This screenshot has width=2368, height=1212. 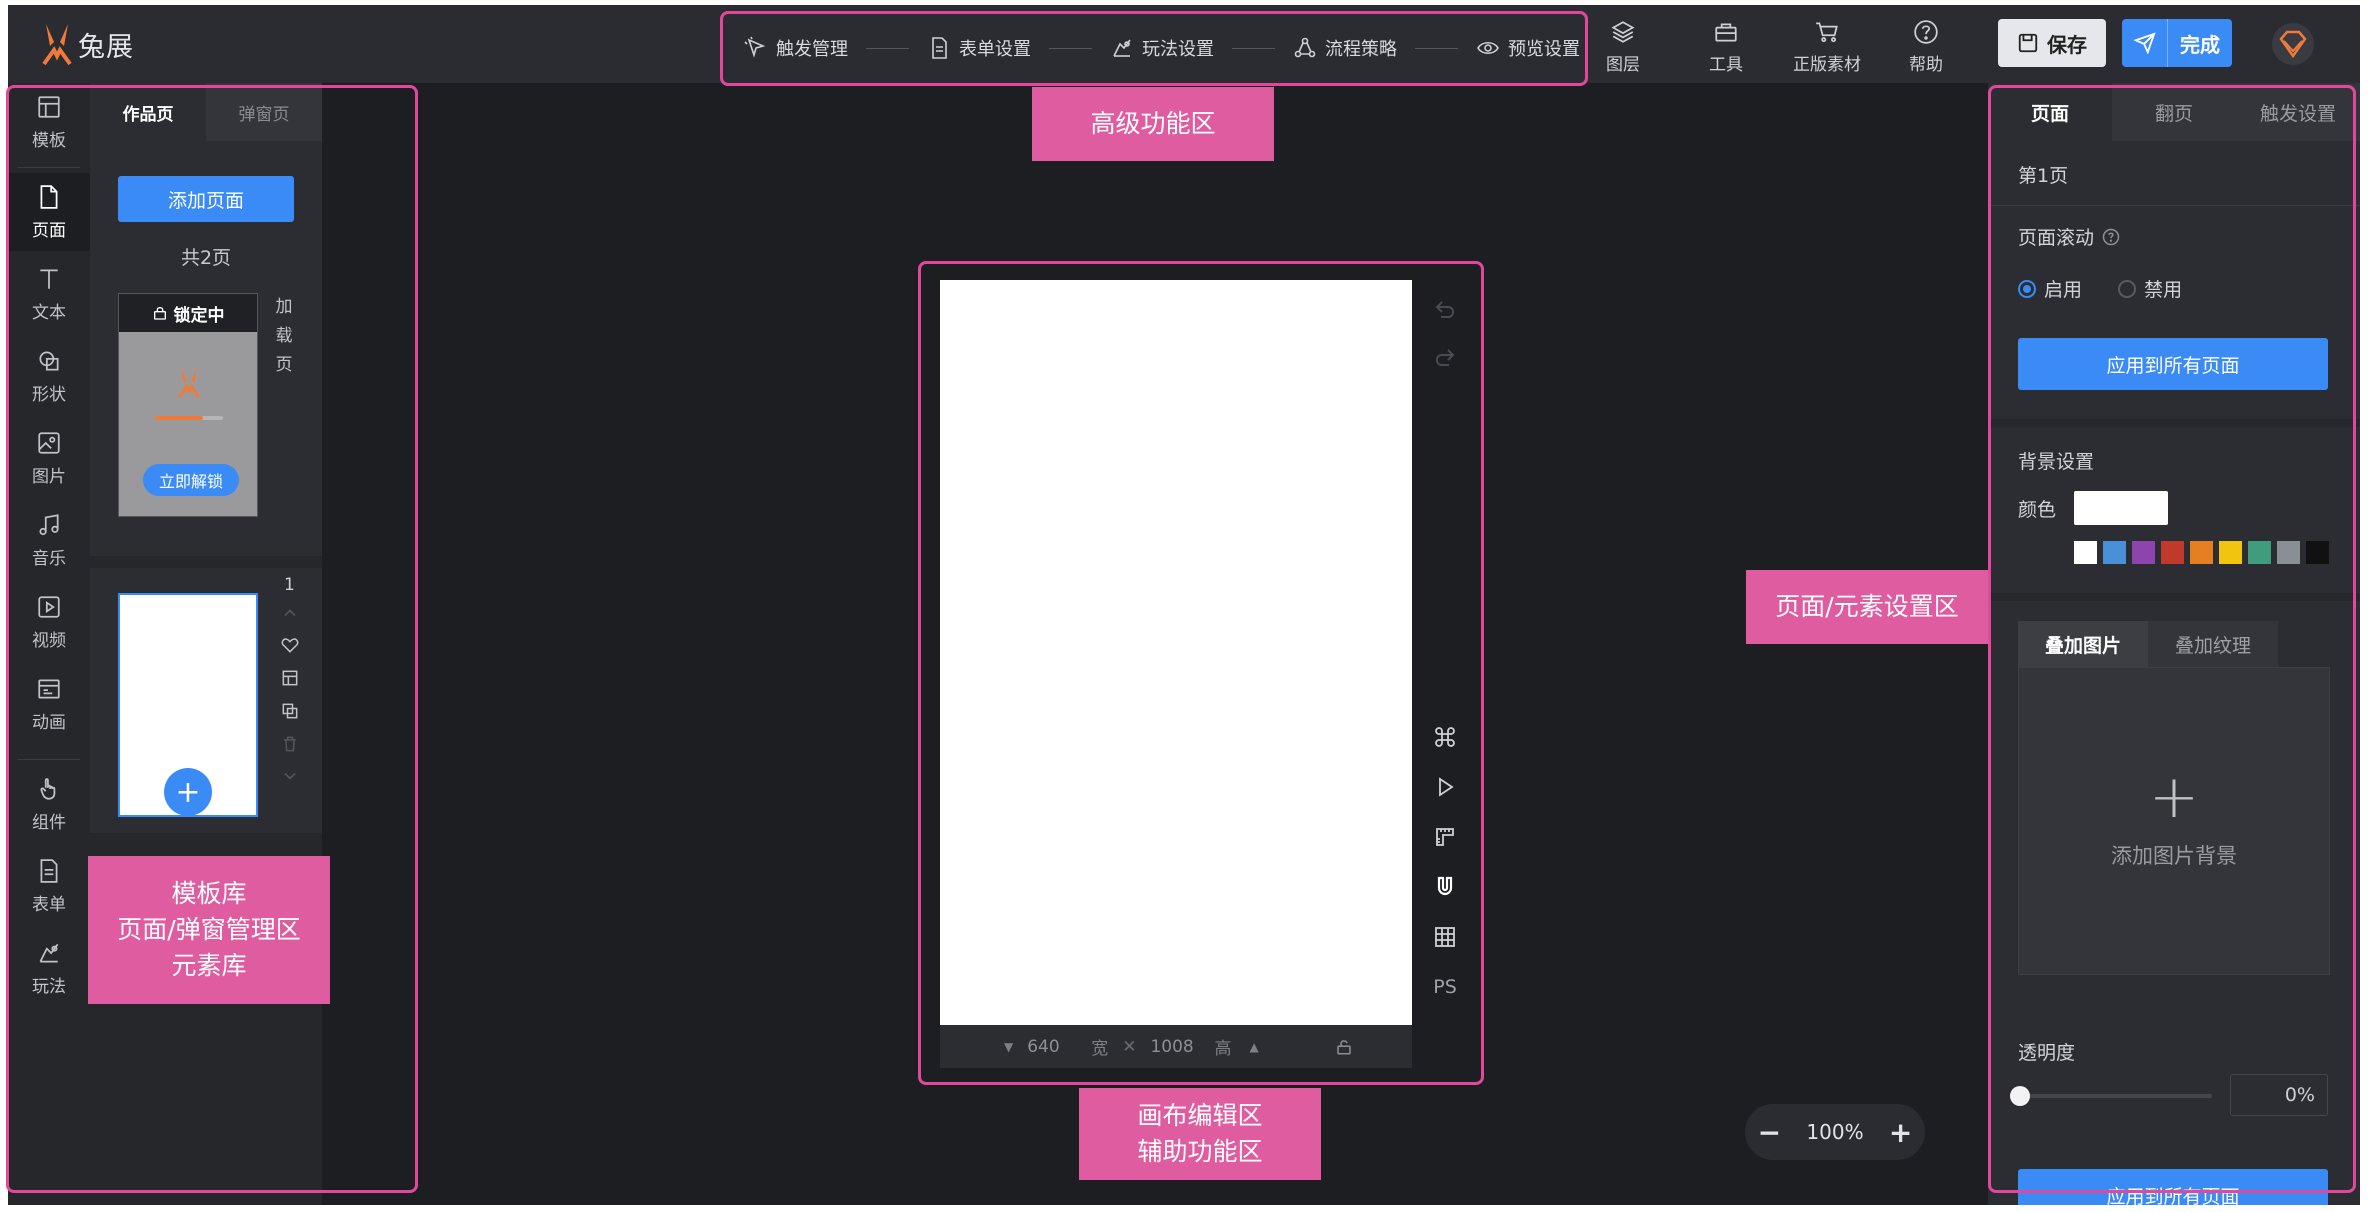 What do you see at coordinates (2050, 112) in the screenshot?
I see `tab-page: 页面` at bounding box center [2050, 112].